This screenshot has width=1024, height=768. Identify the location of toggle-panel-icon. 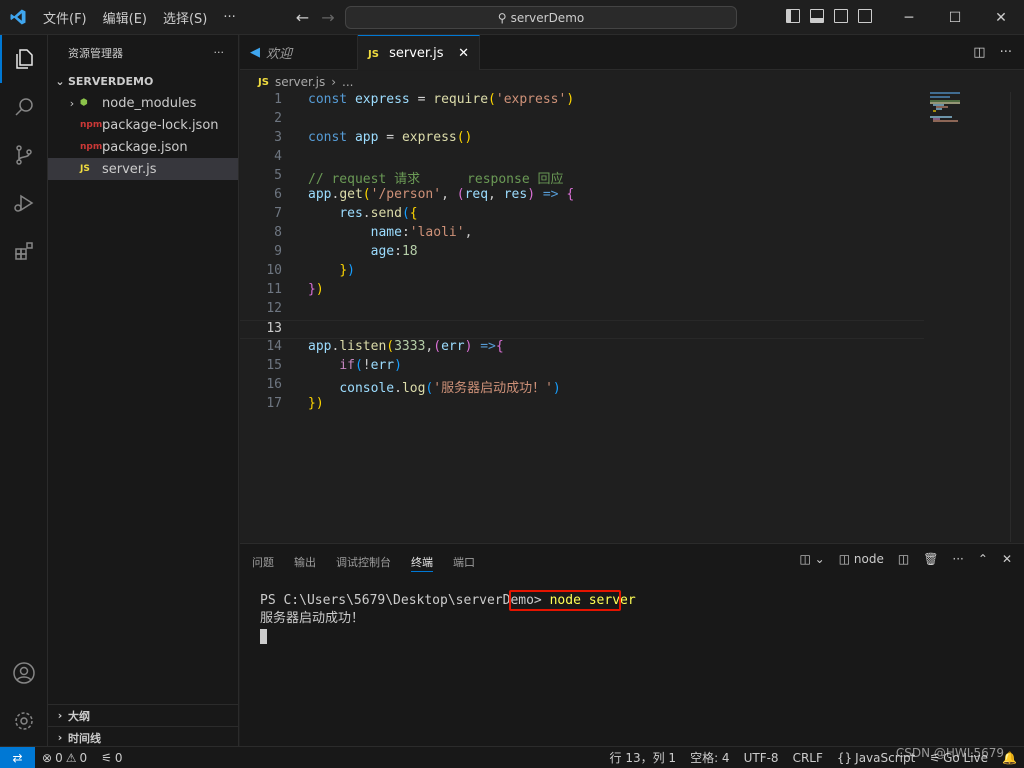
(817, 16).